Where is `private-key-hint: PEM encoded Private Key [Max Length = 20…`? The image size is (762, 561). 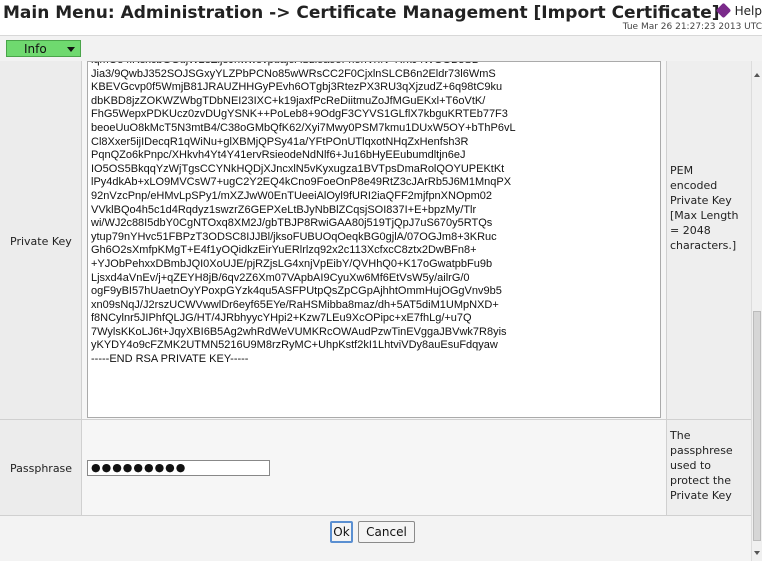
private-key-hint: PEM encoded Private Key [Max Length = 20… is located at coordinates (704, 208).